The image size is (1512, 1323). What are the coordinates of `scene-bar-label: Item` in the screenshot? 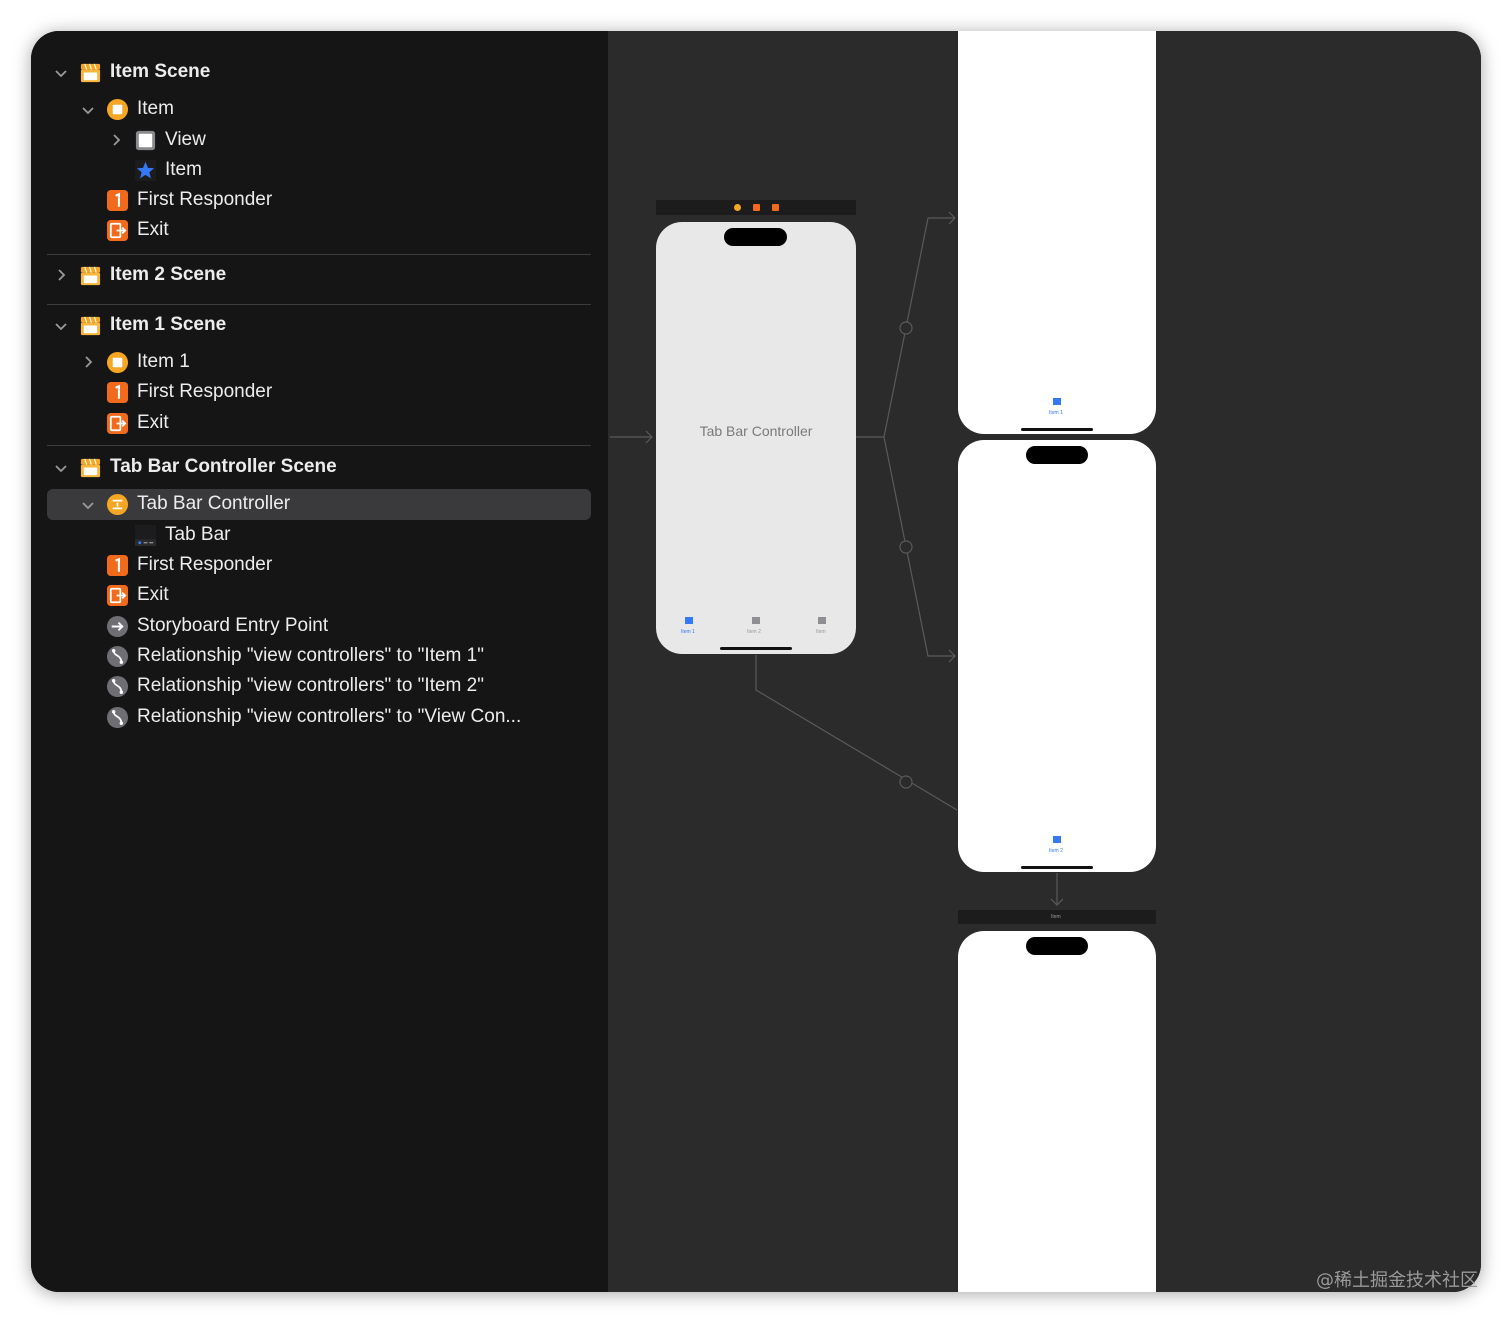 It's located at (1056, 917).